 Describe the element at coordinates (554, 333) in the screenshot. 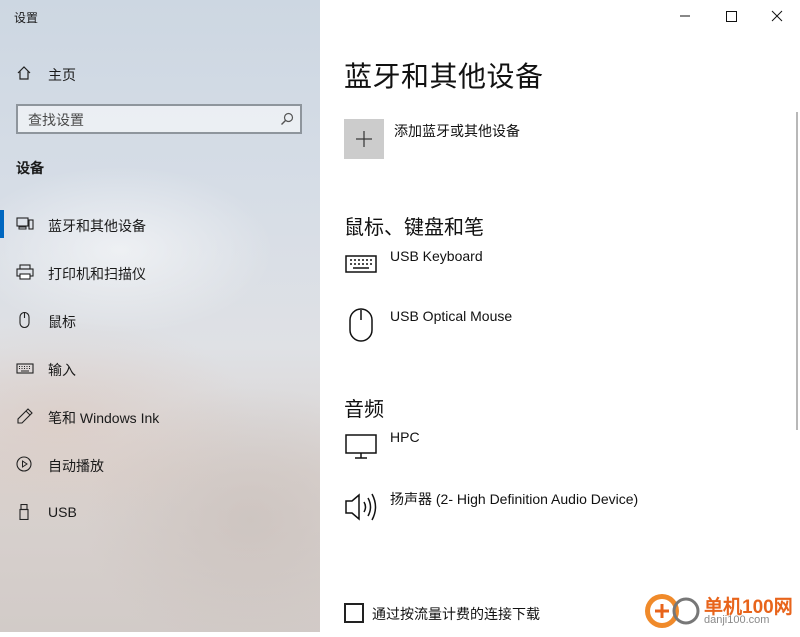

I see `device-usb-mouse: USB Optical Mouse` at that location.